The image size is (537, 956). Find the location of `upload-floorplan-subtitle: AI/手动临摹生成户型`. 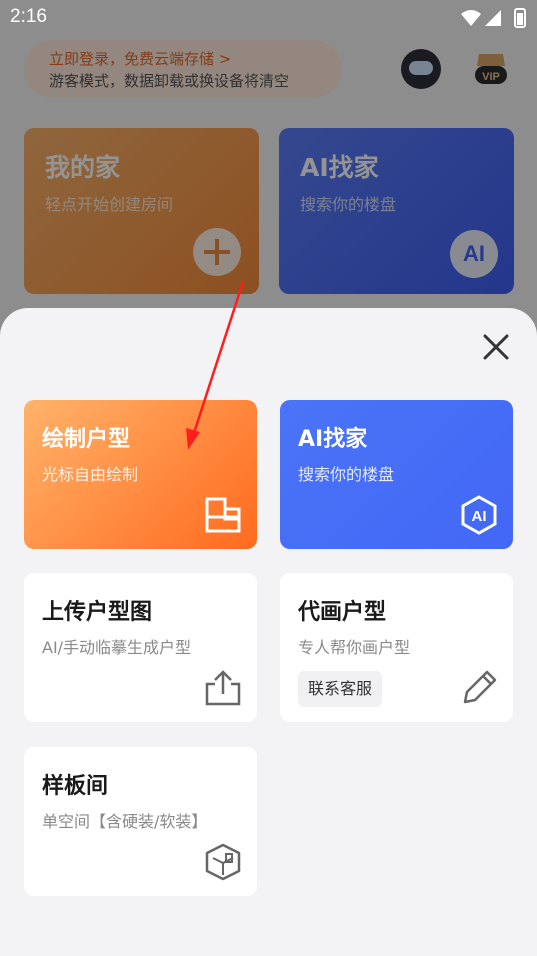

upload-floorplan-subtitle: AI/手动临摹生成户型 is located at coordinates (117, 647).